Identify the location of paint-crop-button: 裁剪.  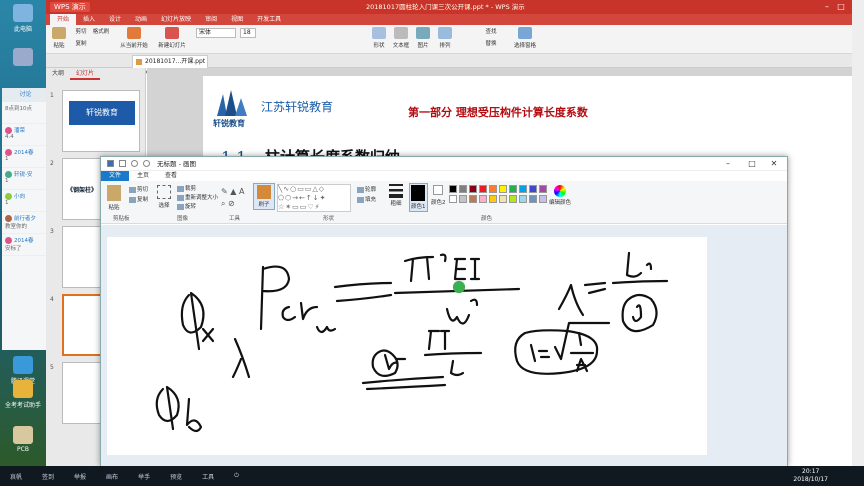
(186, 188).